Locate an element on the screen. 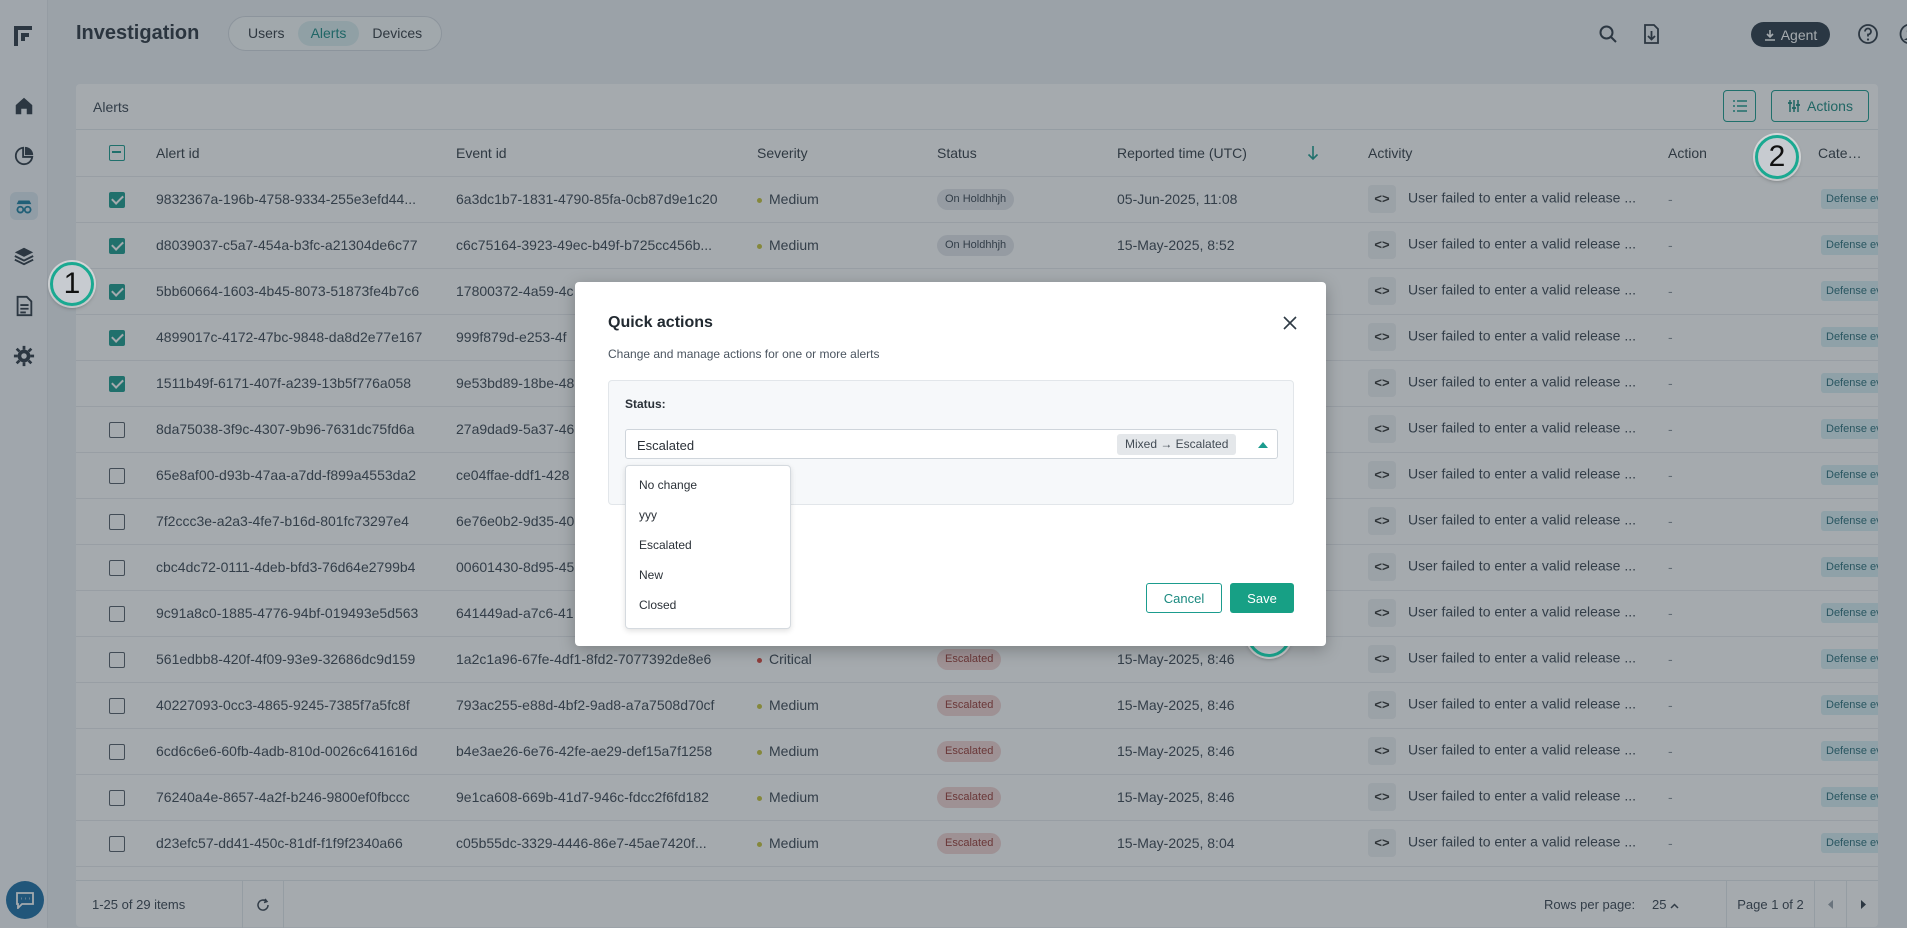 The image size is (1907, 928). status-label: Status: is located at coordinates (645, 404).